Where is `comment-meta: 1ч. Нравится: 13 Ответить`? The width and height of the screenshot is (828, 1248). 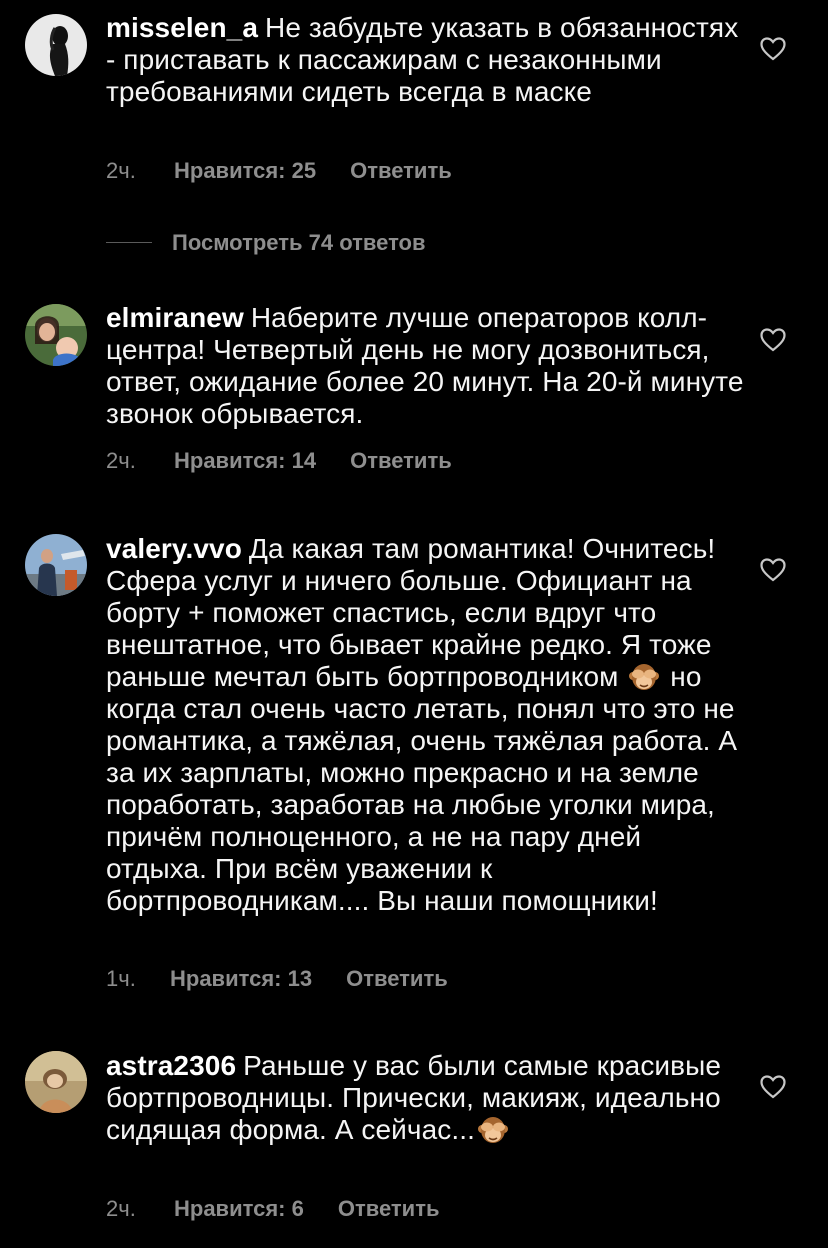
comment-meta: 1ч. Нравится: 13 Ответить is located at coordinates (277, 979).